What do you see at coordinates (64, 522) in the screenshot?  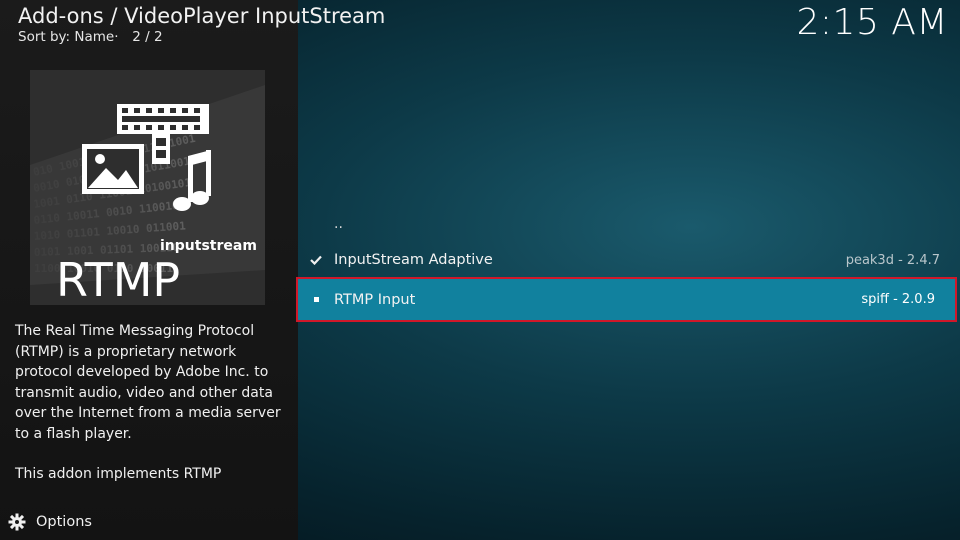 I see `options-label: Options` at bounding box center [64, 522].